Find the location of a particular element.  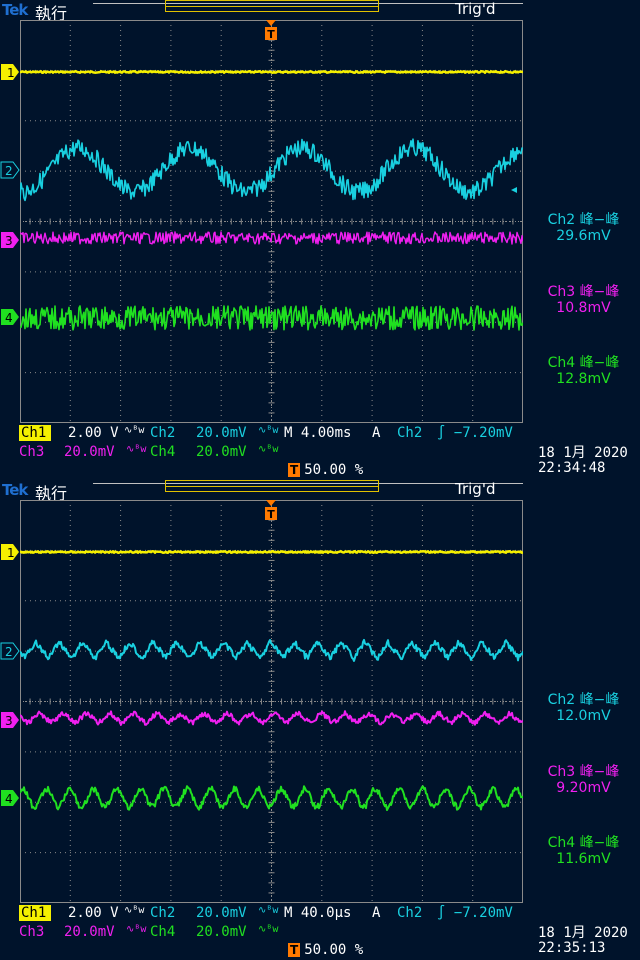

time: 22:35:13 is located at coordinates (572, 948).